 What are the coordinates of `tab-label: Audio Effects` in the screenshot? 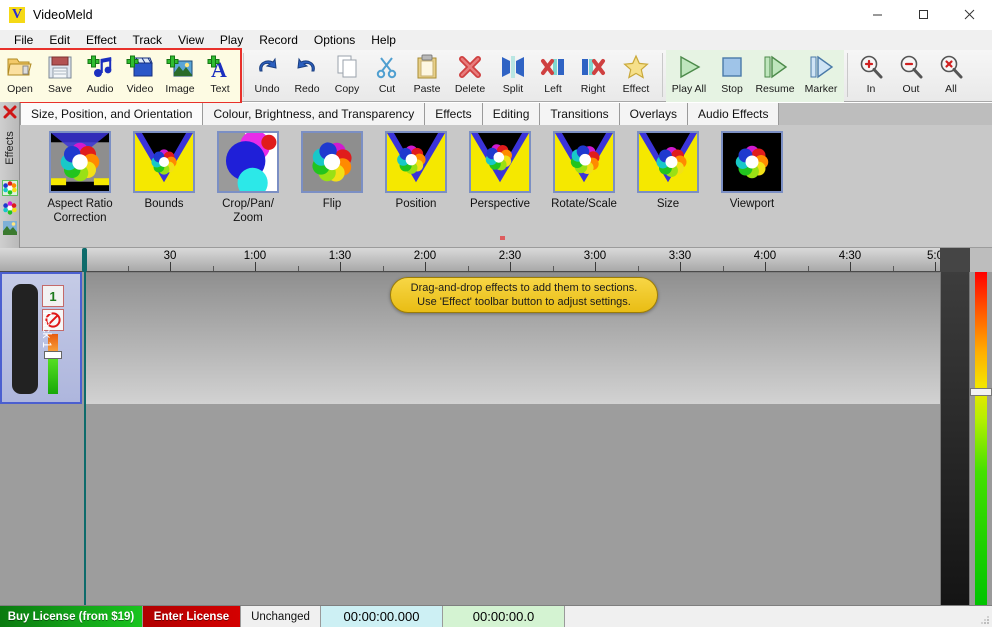 It's located at (733, 114).